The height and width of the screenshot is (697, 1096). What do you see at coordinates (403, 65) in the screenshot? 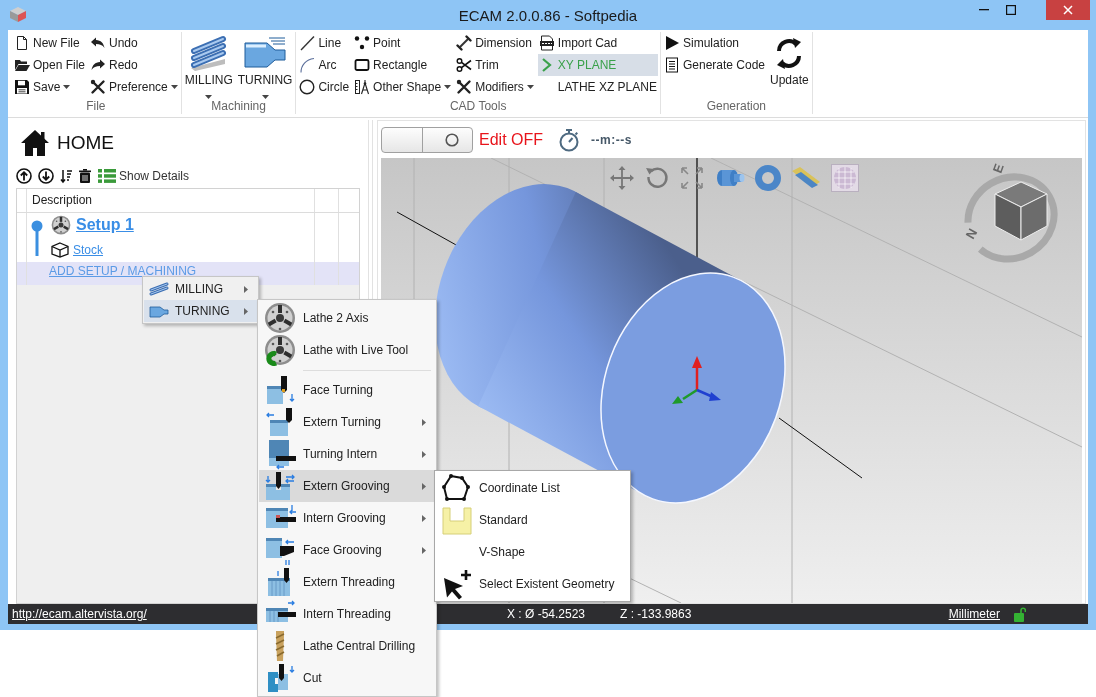
I see `ribbon-button: Rectangle` at bounding box center [403, 65].